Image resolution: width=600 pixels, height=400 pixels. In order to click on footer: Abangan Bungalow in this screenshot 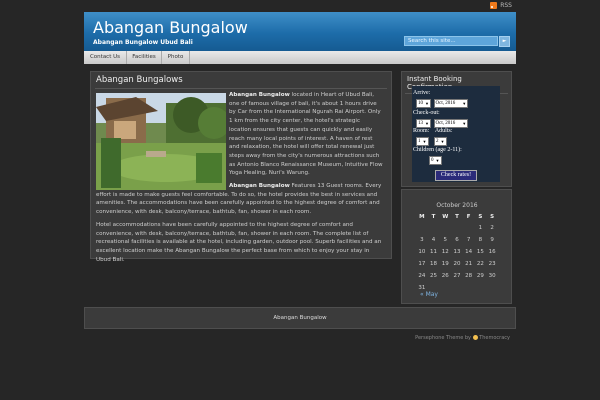, I will do `click(300, 318)`.